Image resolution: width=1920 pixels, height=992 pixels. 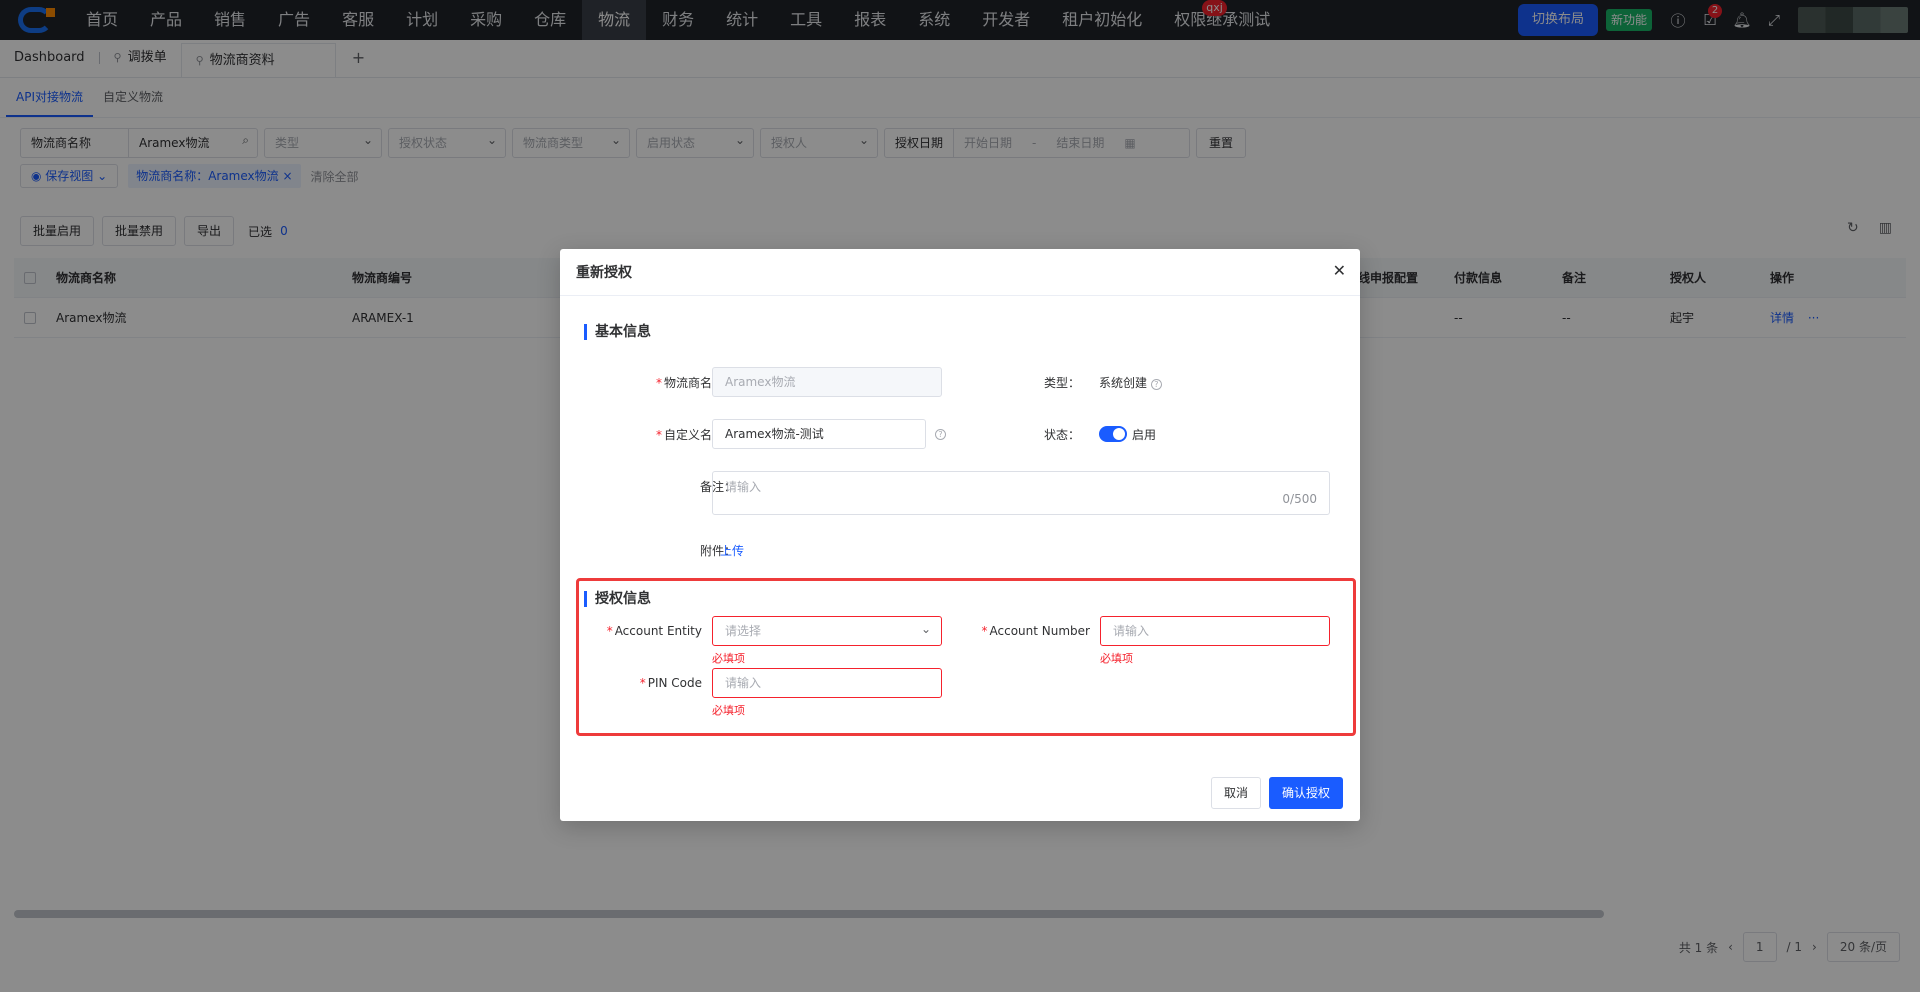 What do you see at coordinates (960, 272) in the screenshot?
I see `dialog-title: 重新授权` at bounding box center [960, 272].